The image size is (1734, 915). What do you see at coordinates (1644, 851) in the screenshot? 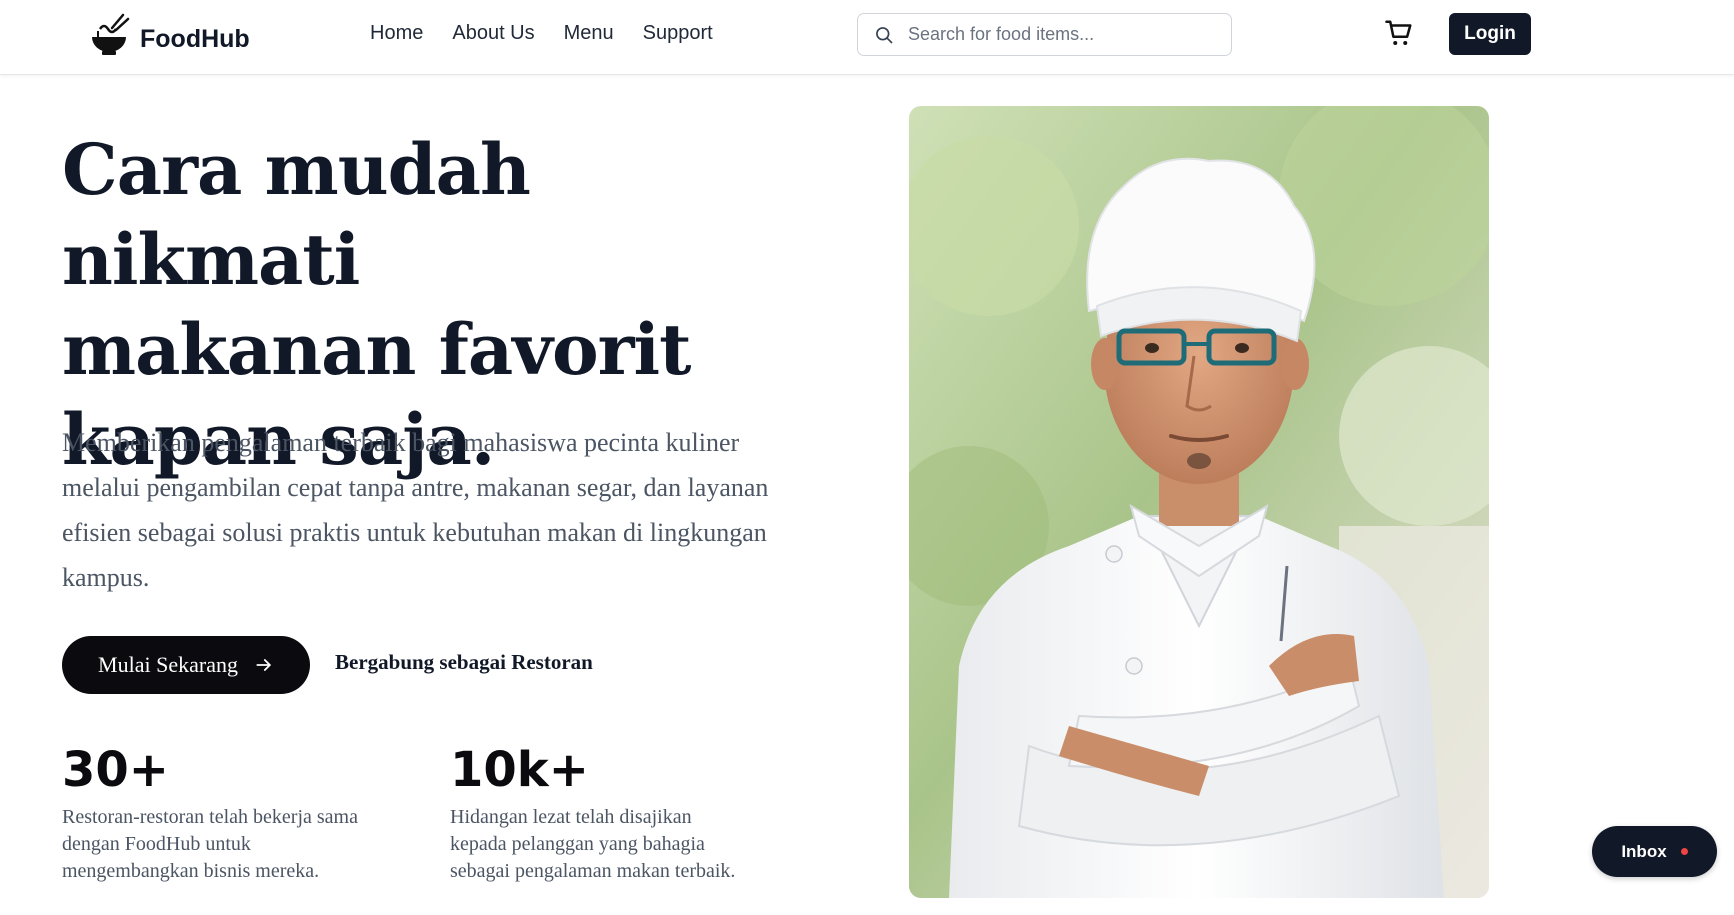
I see `inbox-label: Inbox` at bounding box center [1644, 851].